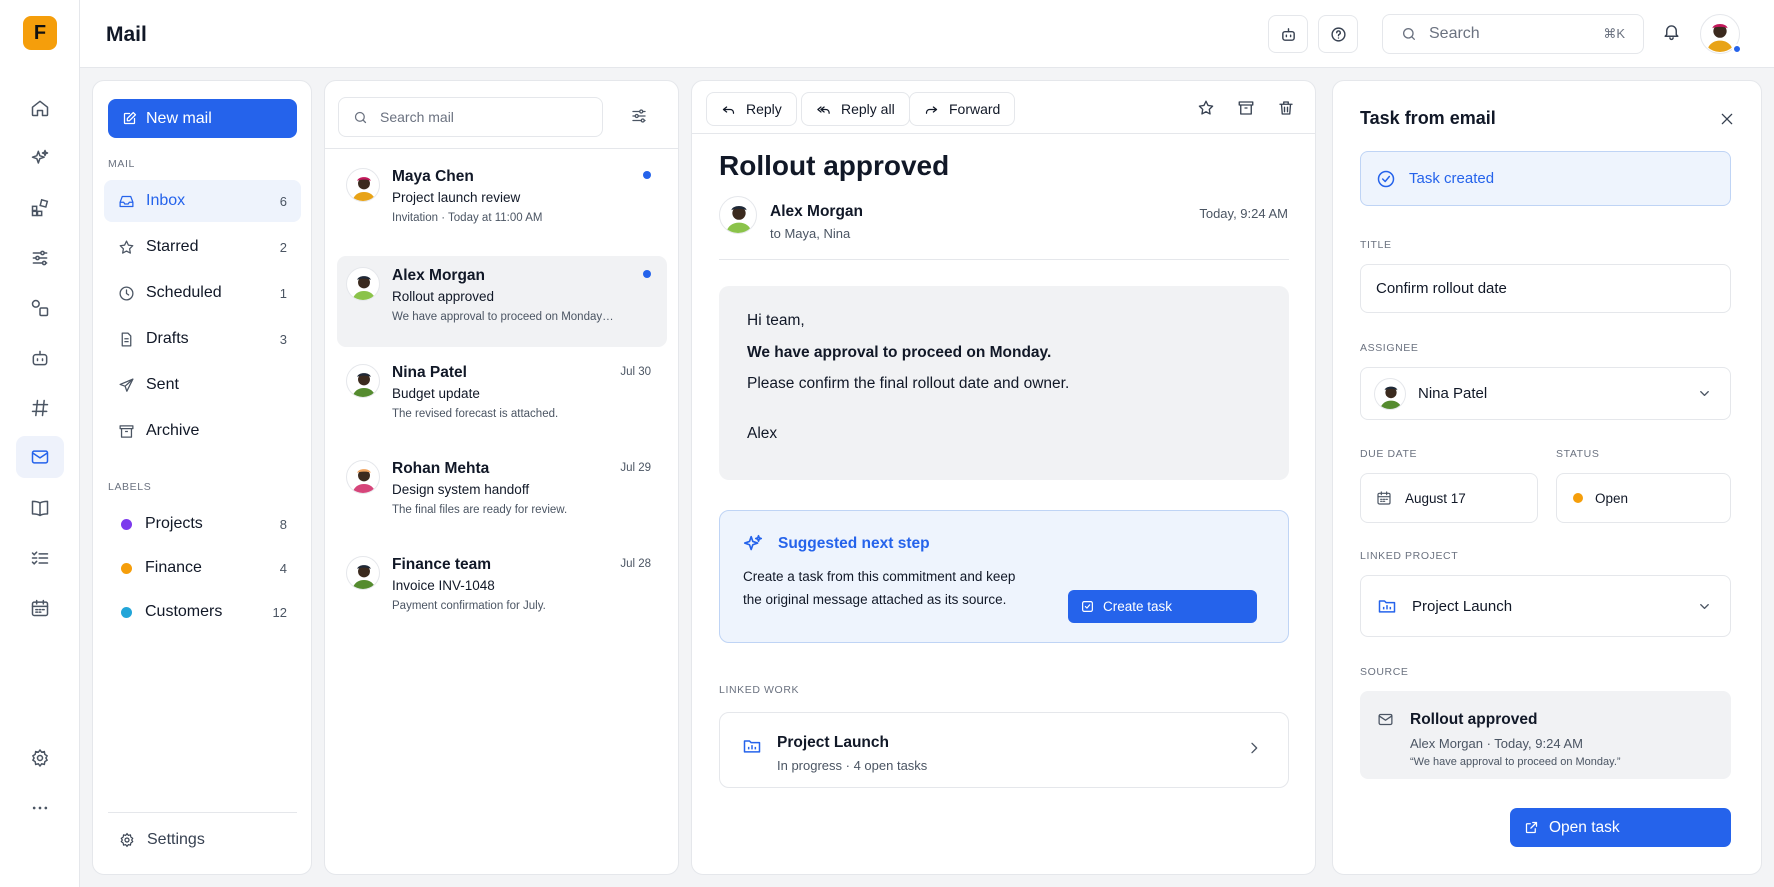 The height and width of the screenshot is (887, 1774). Describe the element at coordinates (176, 839) in the screenshot. I see `settings-label: Settings` at that location.